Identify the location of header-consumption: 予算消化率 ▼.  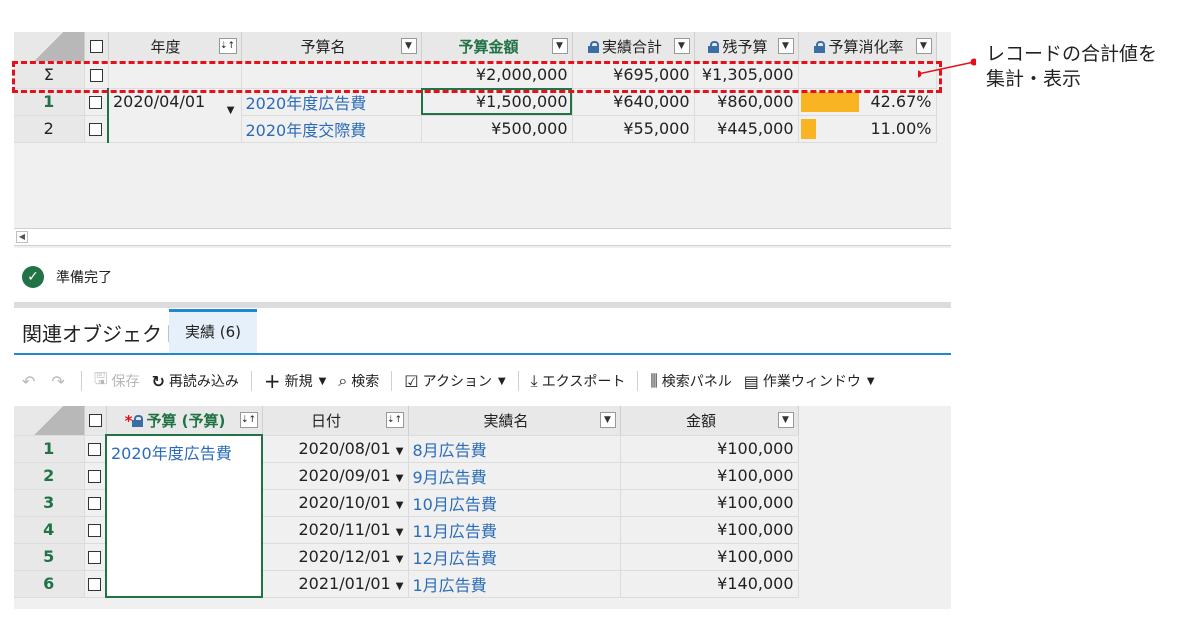
(867, 47).